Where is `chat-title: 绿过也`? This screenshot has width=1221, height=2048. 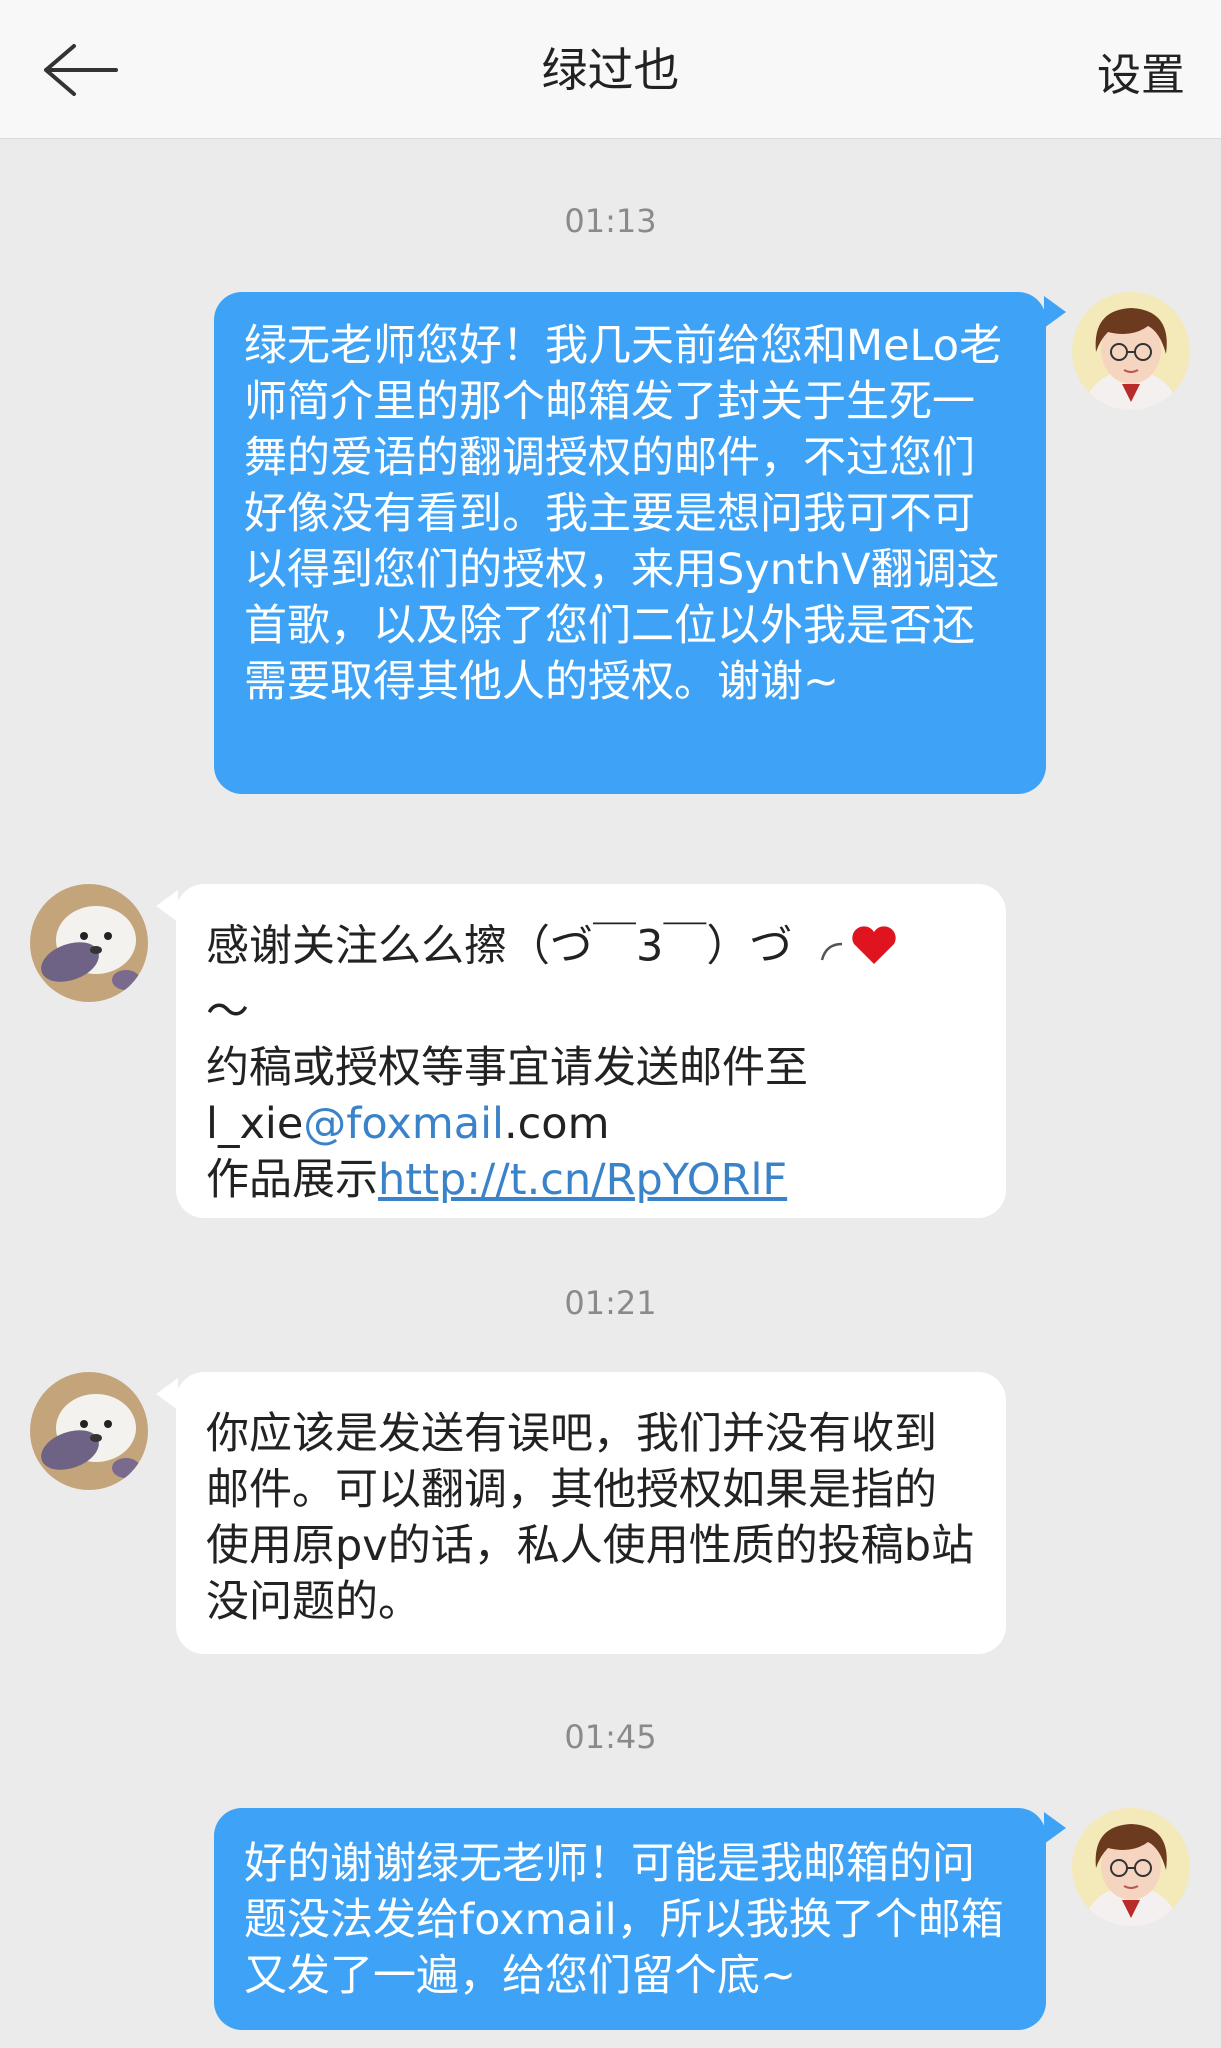 chat-title: 绿过也 is located at coordinates (610, 70).